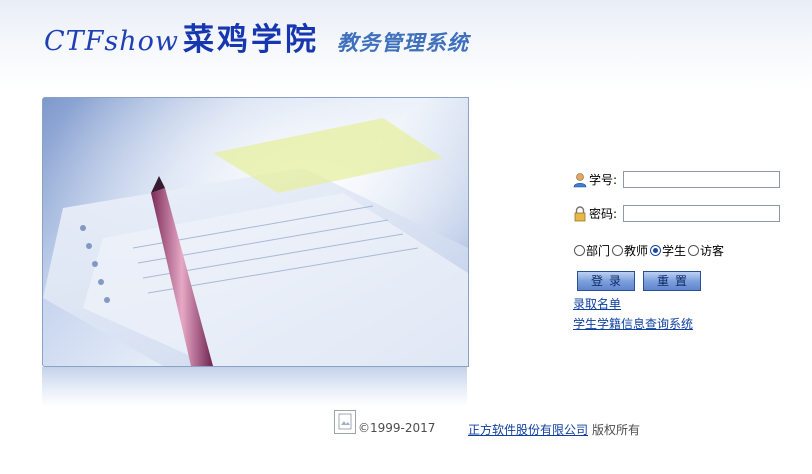 The width and height of the screenshot is (812, 474). I want to click on student-status-query-link: 学生学籍信息查询系统, so click(633, 323).